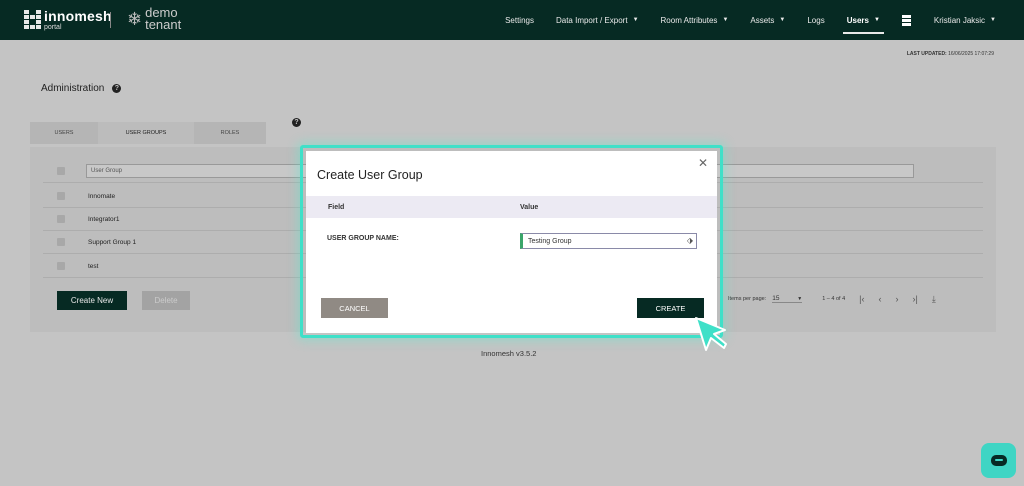 This screenshot has width=1024, height=486. I want to click on download-icon: ⤓, so click(934, 299).